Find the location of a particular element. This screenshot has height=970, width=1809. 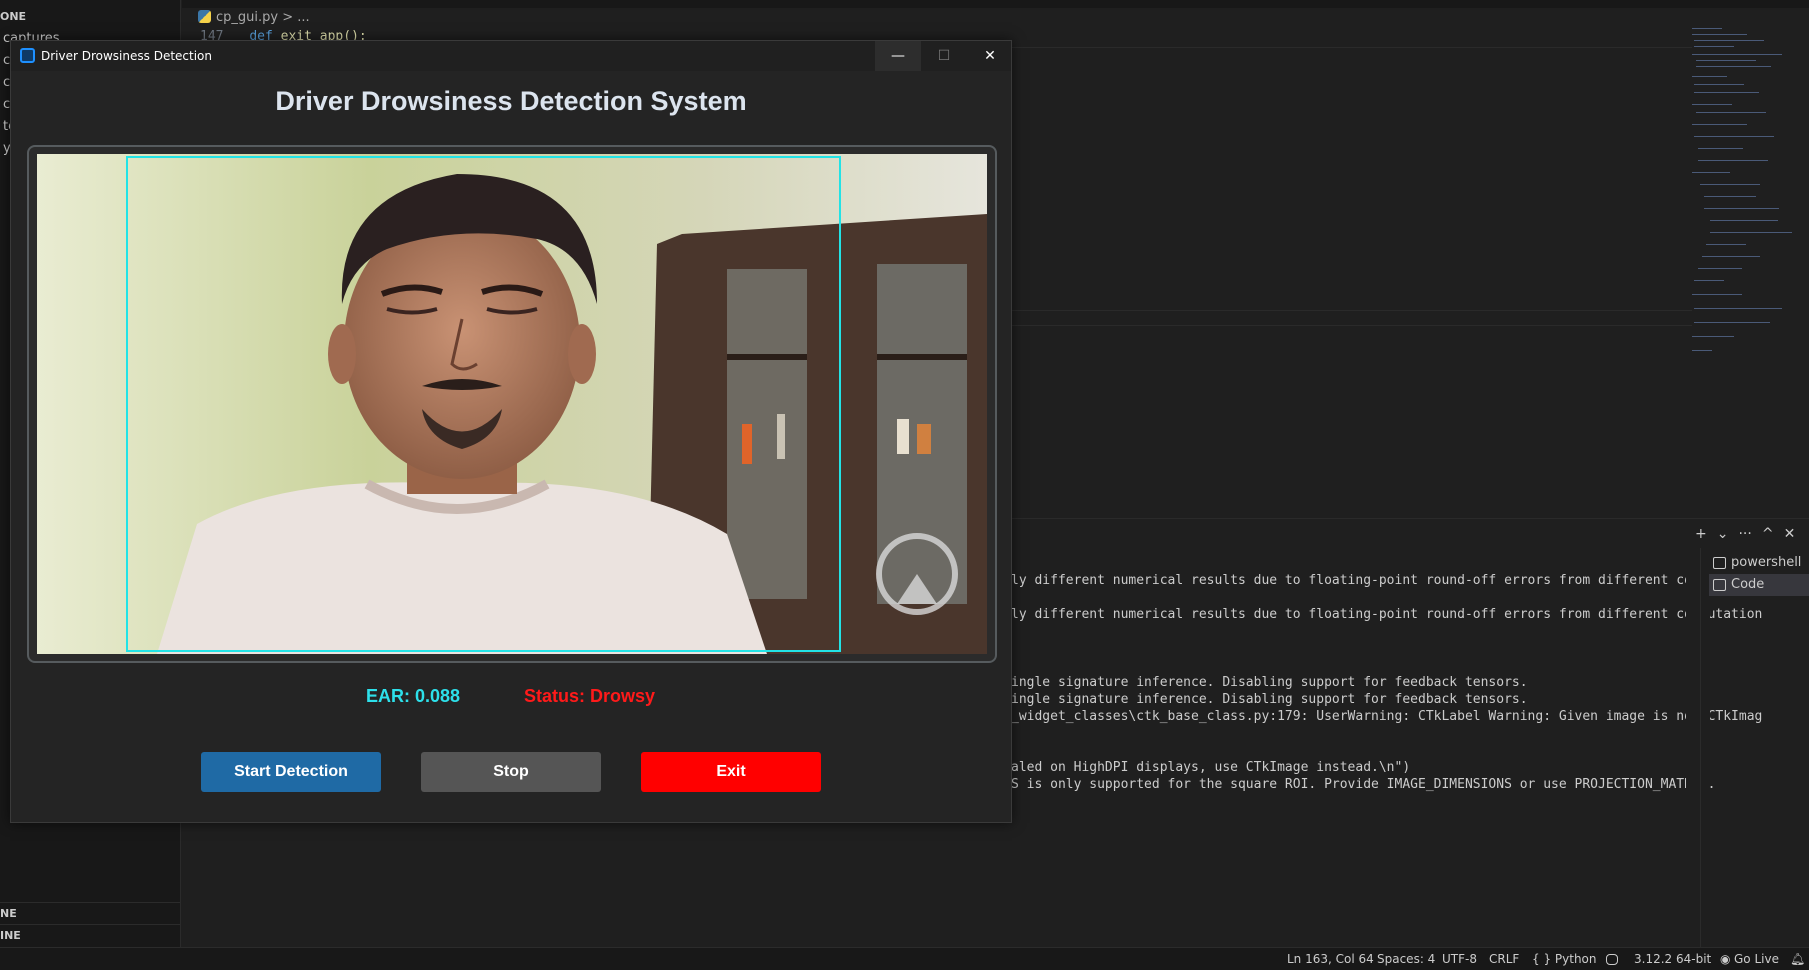

panel-actions: + ⌄ ··· ^ ✕ is located at coordinates (1750, 534).